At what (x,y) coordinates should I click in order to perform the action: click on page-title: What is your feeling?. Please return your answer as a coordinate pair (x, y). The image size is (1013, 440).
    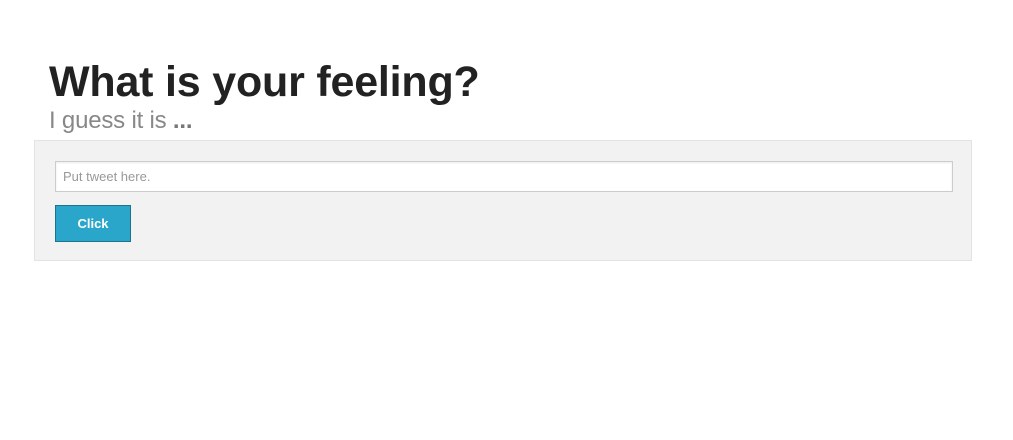
    Looking at the image, I should click on (264, 82).